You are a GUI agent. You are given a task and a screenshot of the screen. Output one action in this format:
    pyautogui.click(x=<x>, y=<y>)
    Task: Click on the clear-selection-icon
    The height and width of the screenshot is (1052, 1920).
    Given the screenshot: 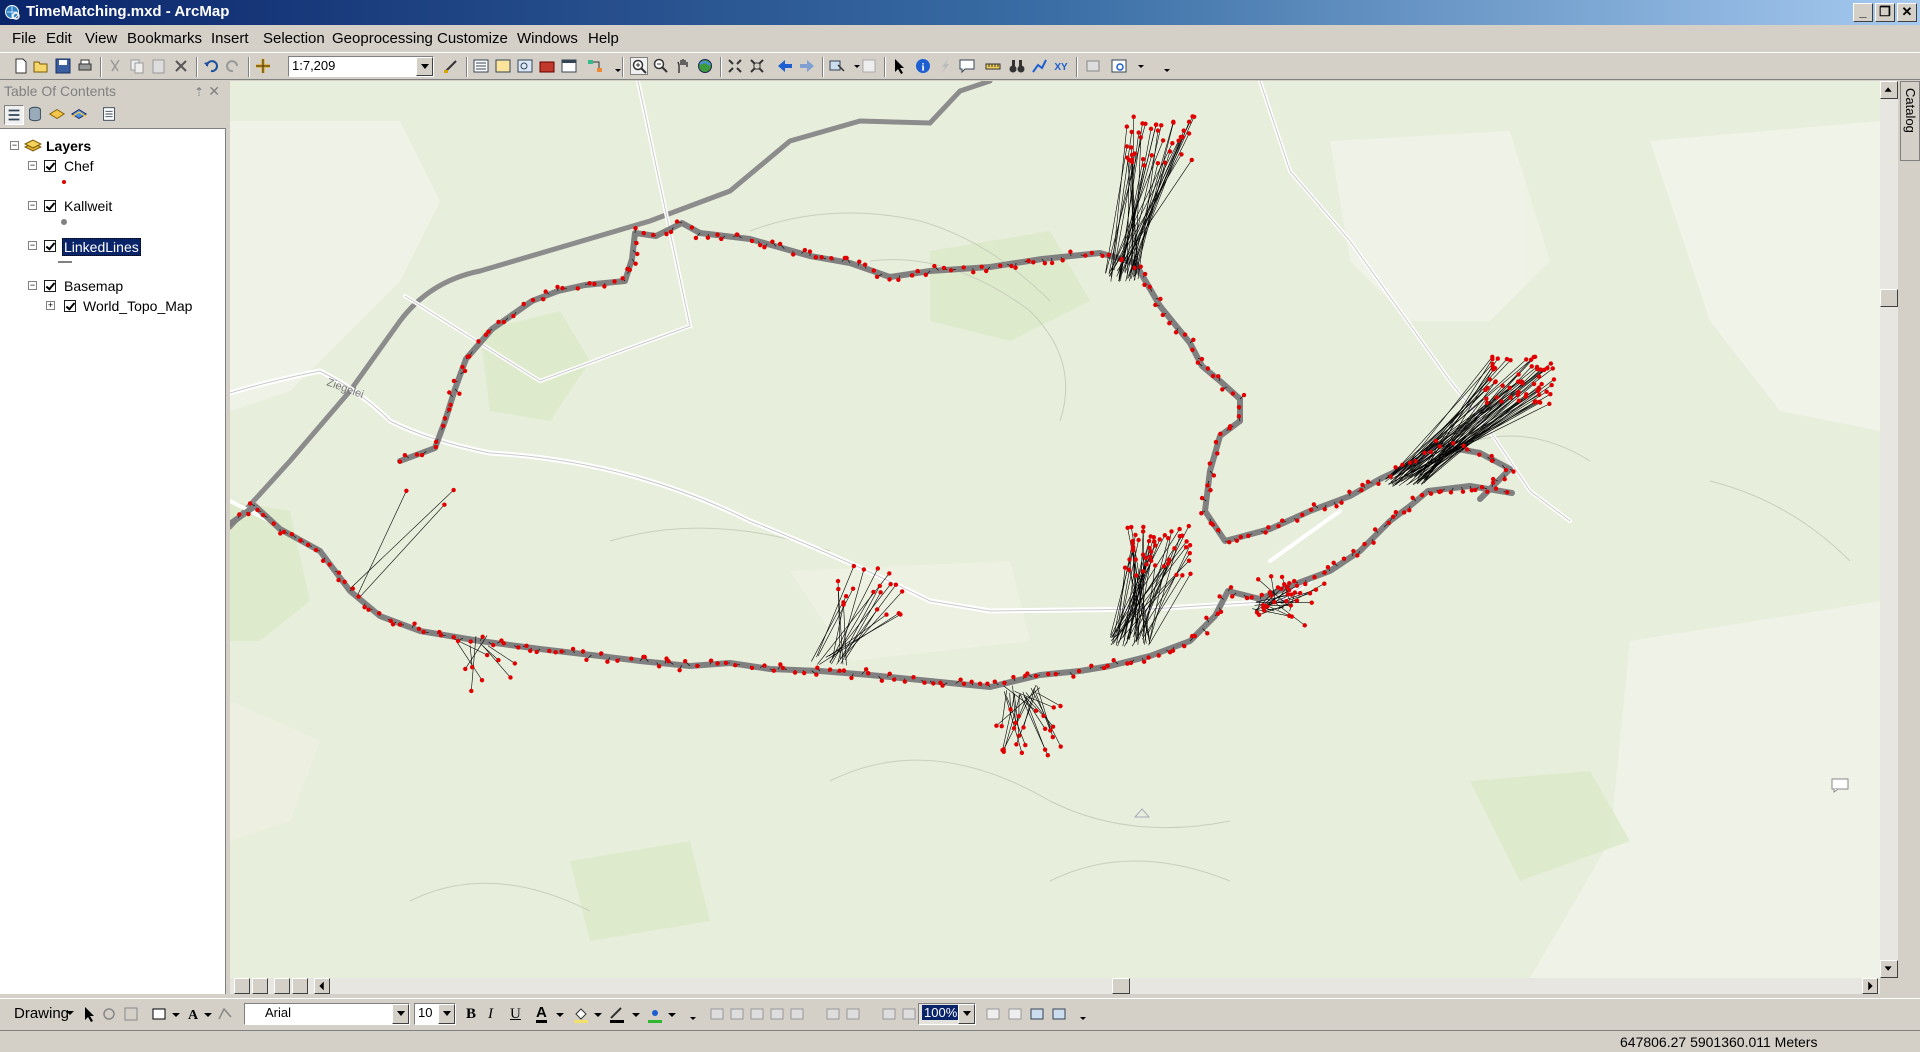 What is the action you would take?
    pyautogui.click(x=869, y=66)
    